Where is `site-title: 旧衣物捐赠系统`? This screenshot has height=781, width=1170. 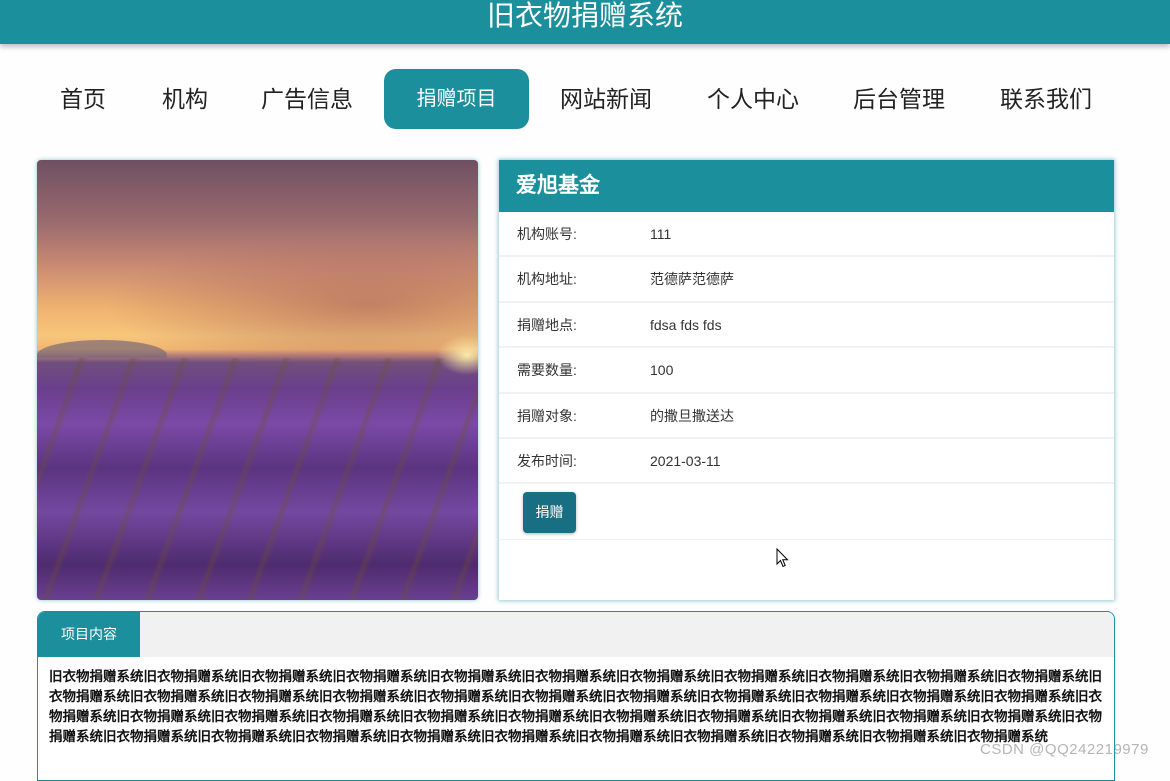
site-title: 旧衣物捐赠系统 is located at coordinates (584, 15).